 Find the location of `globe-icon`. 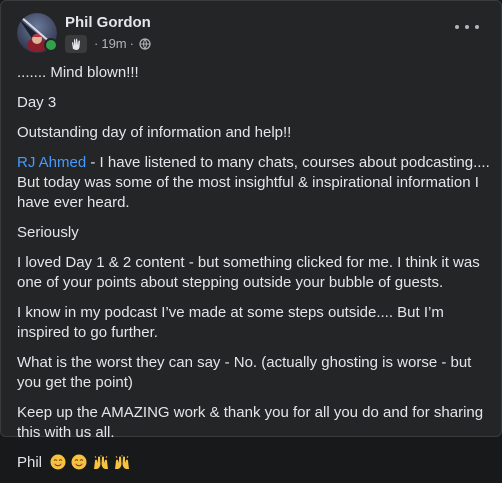

globe-icon is located at coordinates (145, 44).